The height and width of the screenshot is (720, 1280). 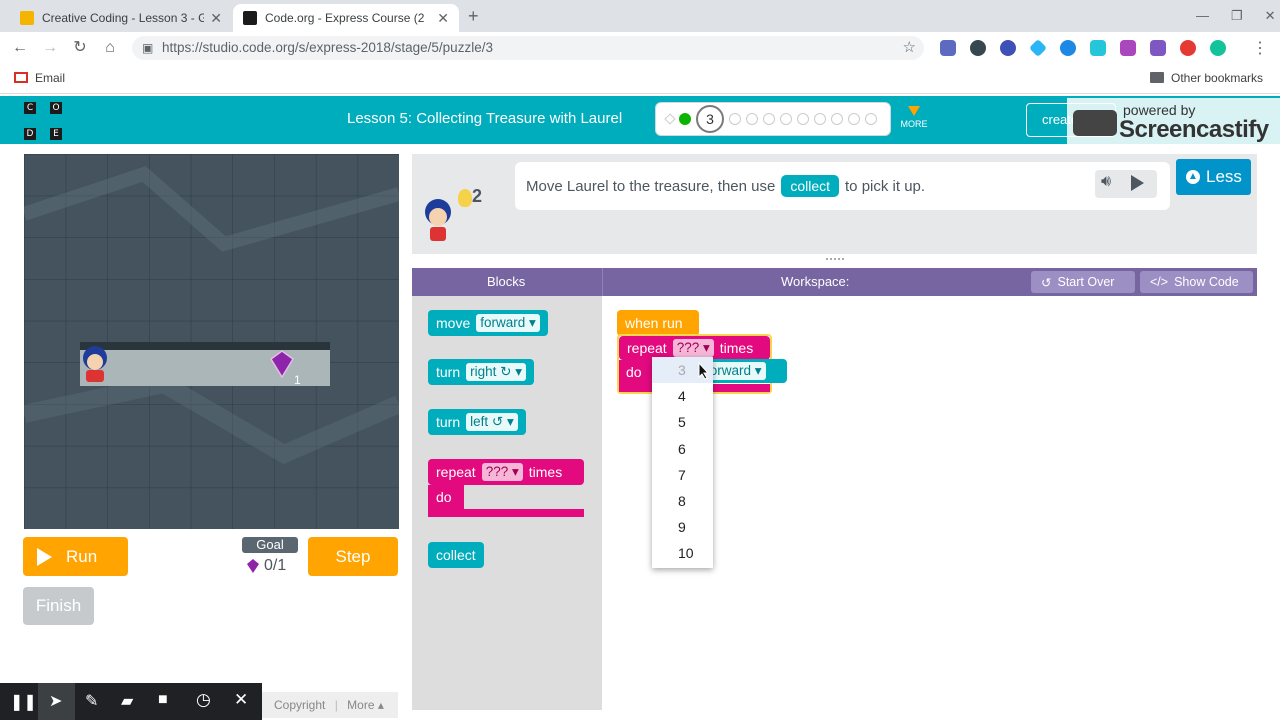 What do you see at coordinates (95, 364) in the screenshot?
I see `laurel-character` at bounding box center [95, 364].